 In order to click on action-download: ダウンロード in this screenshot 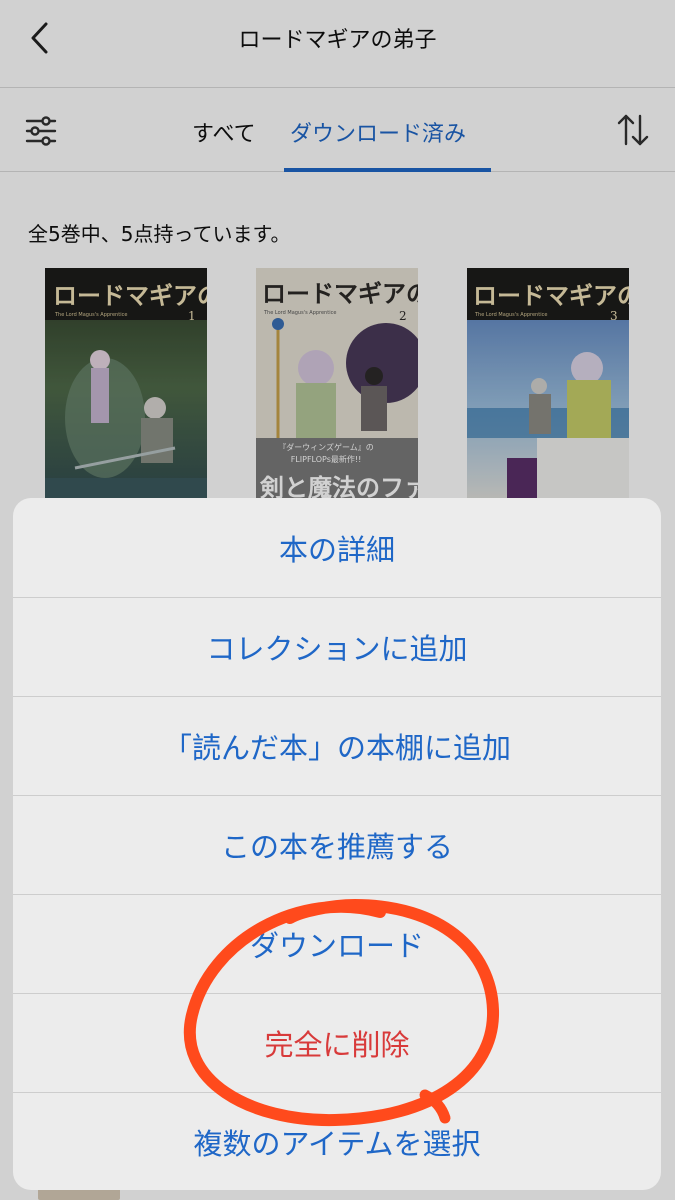, I will do `click(337, 943)`.